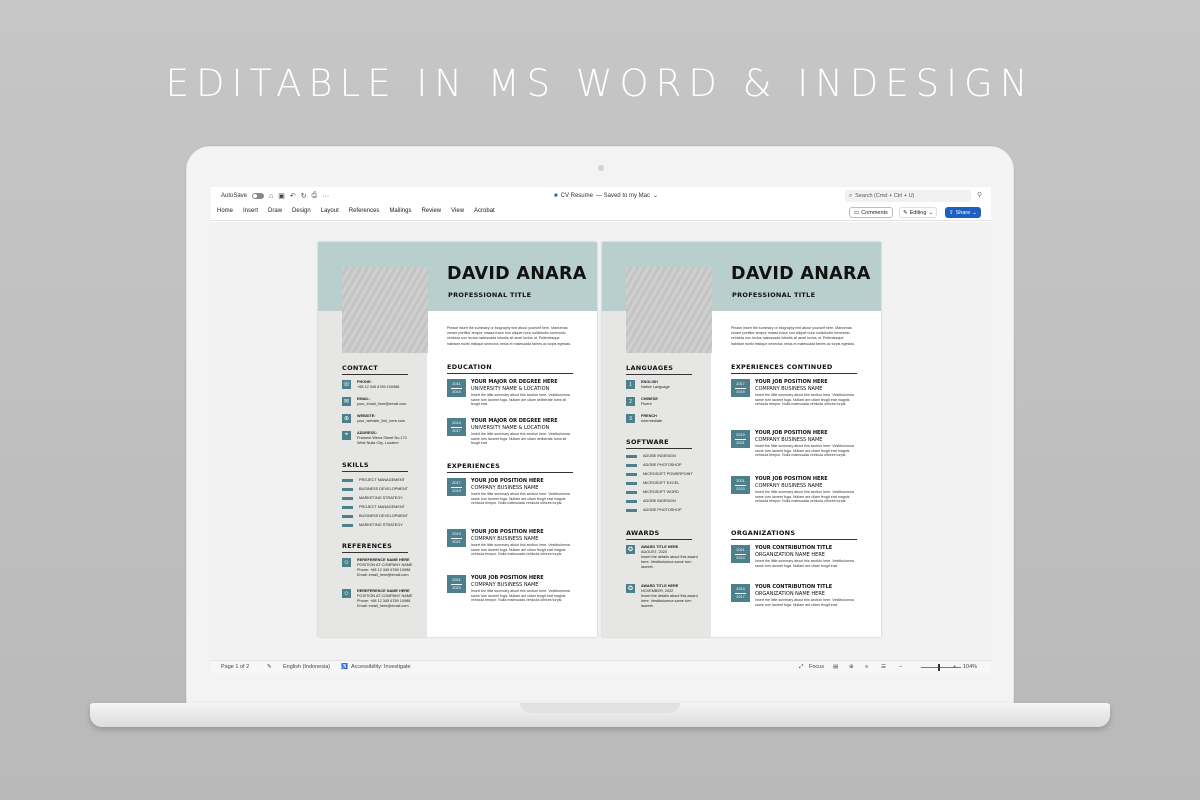 The image size is (1200, 800). I want to click on language-level: Native Language, so click(655, 387).